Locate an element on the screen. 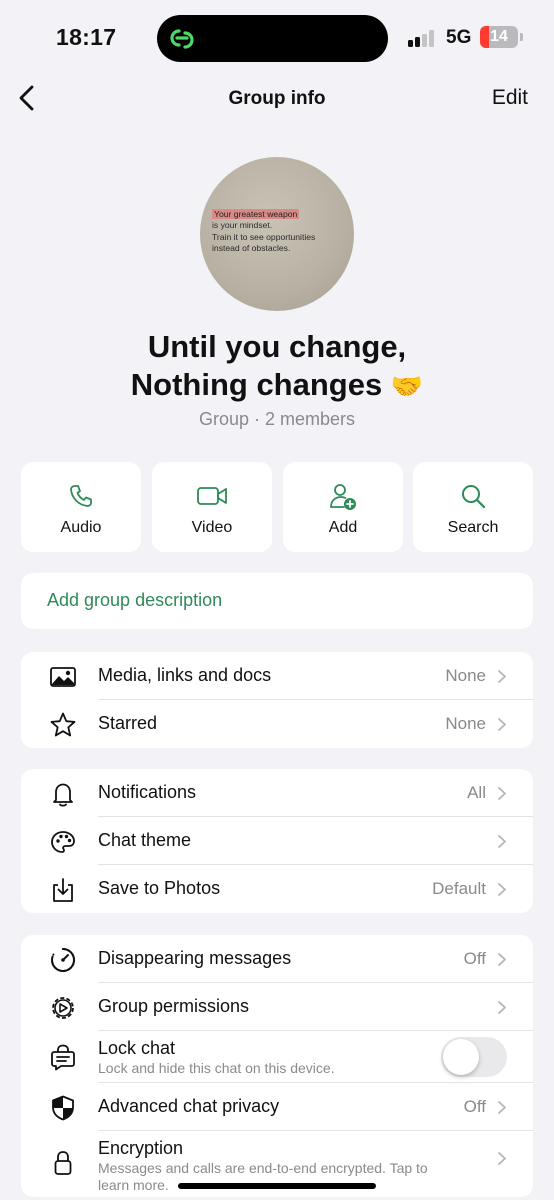  edit-button: Edit is located at coordinates (510, 98).